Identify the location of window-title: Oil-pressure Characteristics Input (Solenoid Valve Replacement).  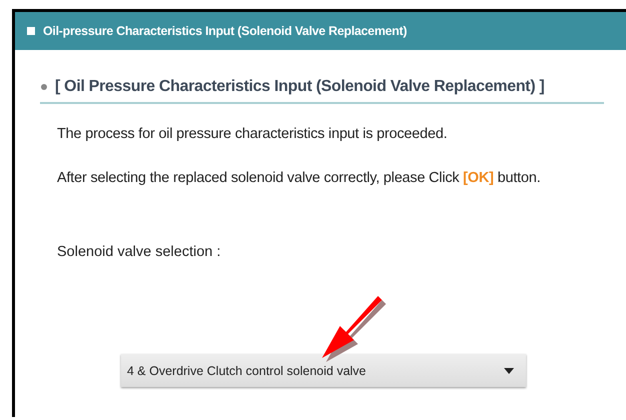
(225, 31).